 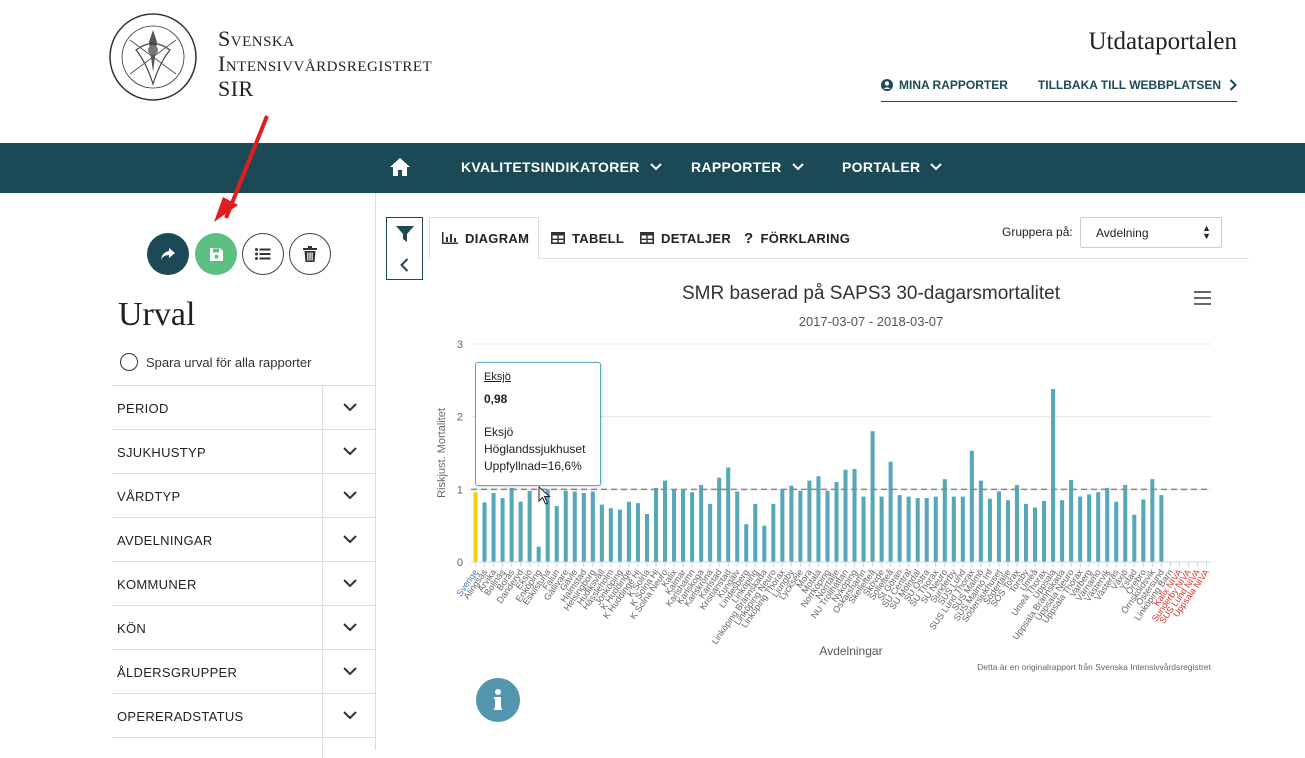 I want to click on group-by-value: Avdelning, so click(x=1122, y=233).